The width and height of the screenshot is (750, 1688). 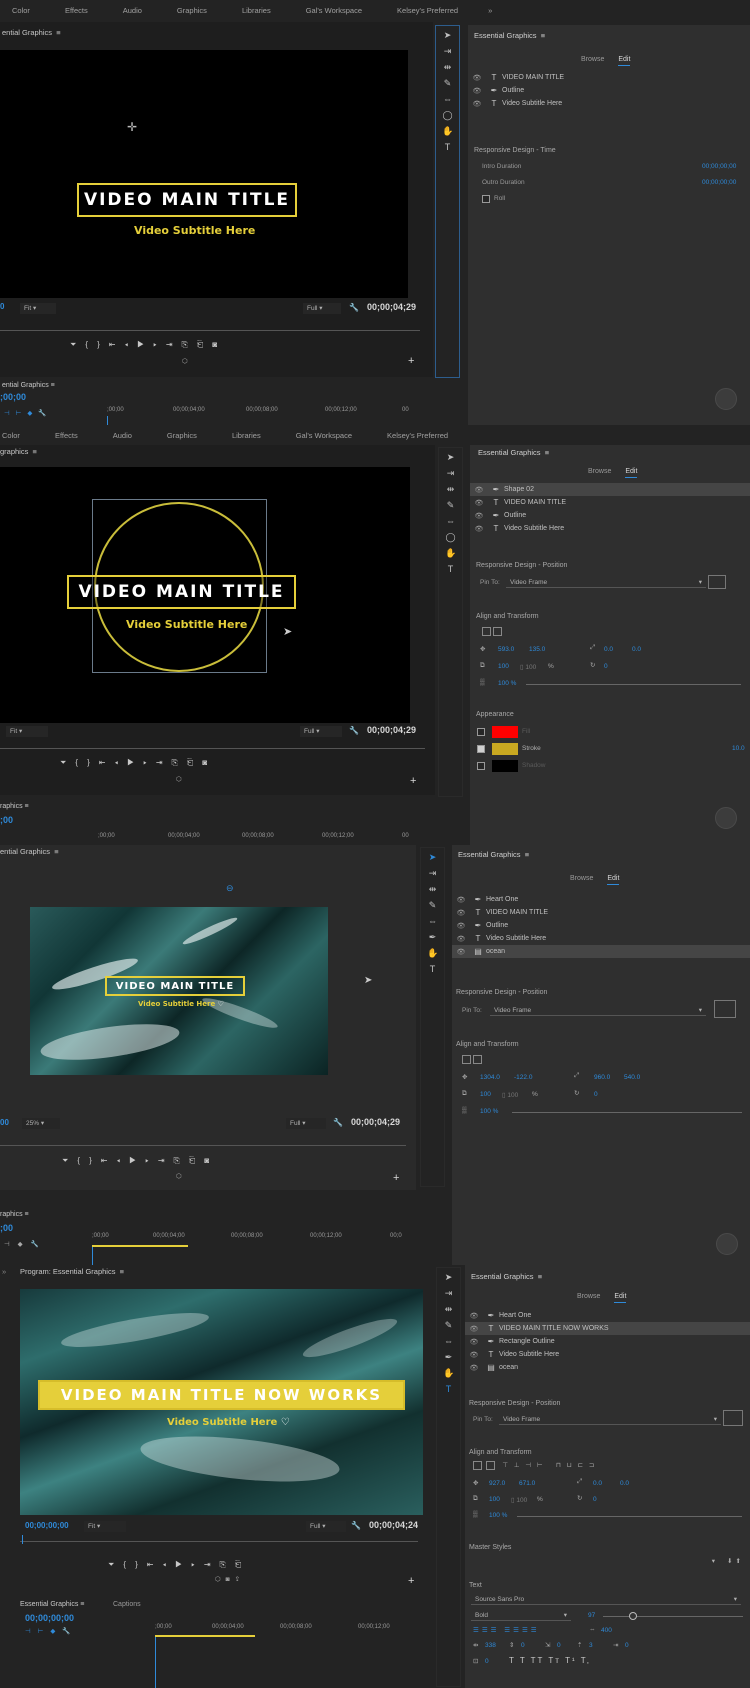 I want to click on timeline-tools: ⊣◆🔧, so click(x=25, y=1244).